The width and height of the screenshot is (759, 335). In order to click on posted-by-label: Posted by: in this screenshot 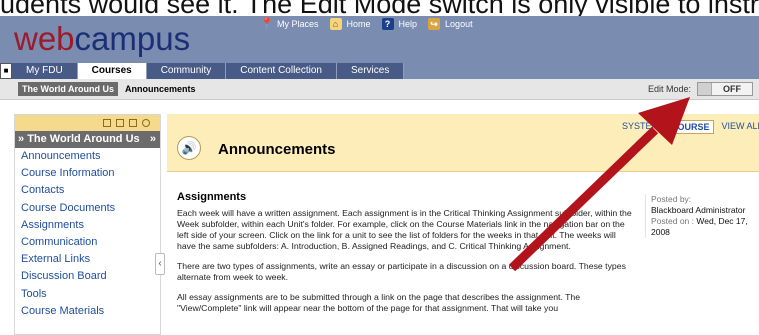, I will do `click(671, 199)`.